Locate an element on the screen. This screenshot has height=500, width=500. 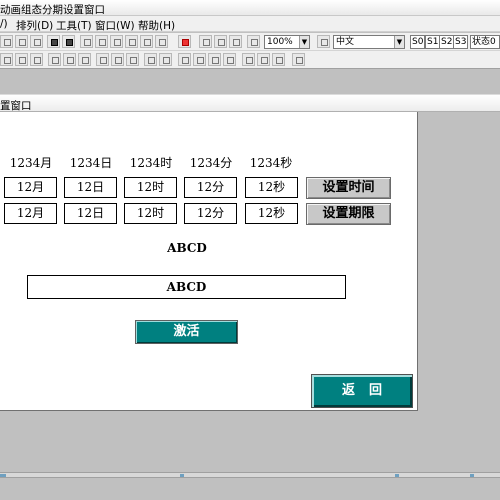
paste-icon is located at coordinates (278, 59).